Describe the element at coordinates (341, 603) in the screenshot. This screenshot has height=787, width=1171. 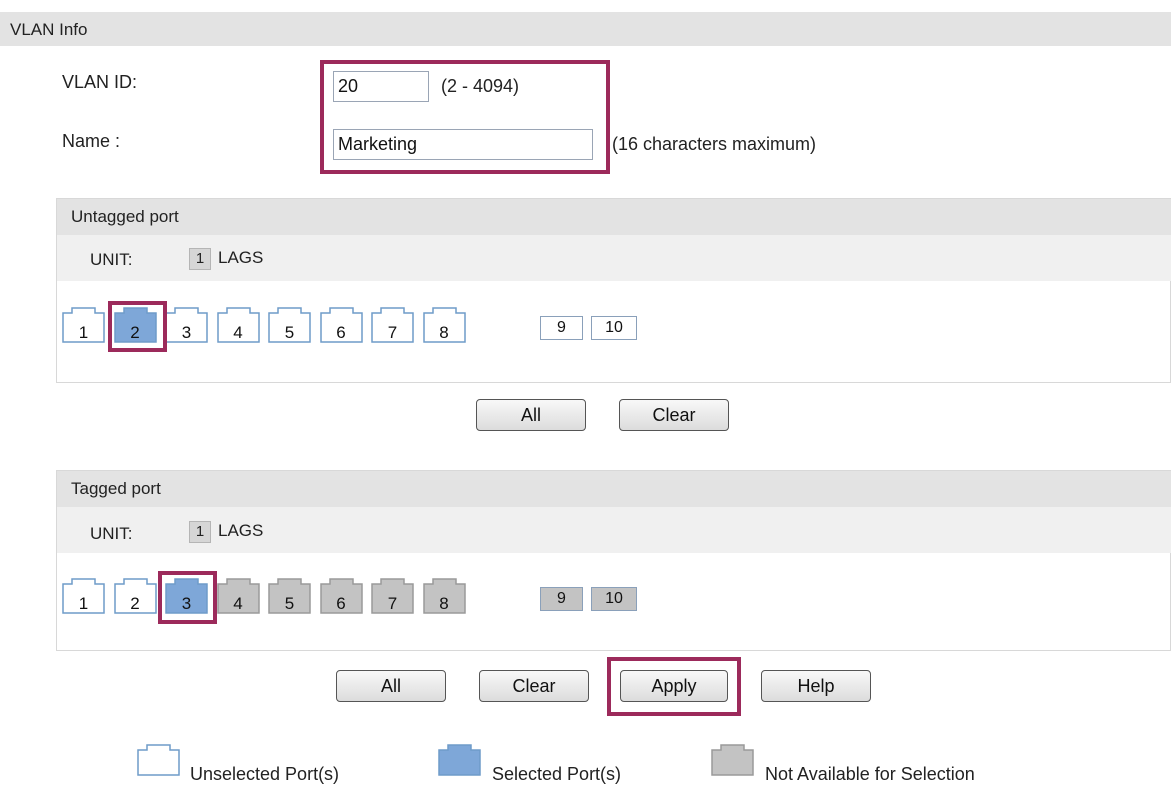
I see `tagged-port-6-label: 6` at that location.